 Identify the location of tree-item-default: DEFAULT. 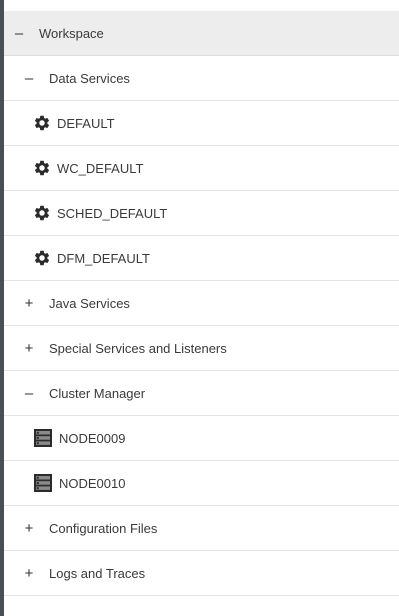
(201, 123).